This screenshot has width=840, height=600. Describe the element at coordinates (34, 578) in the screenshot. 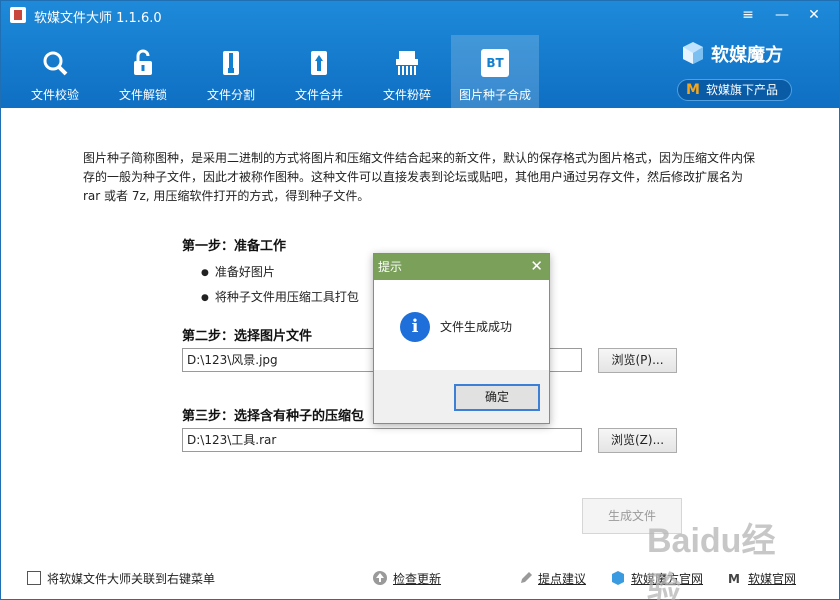

I see `context-menu-checkbox` at that location.